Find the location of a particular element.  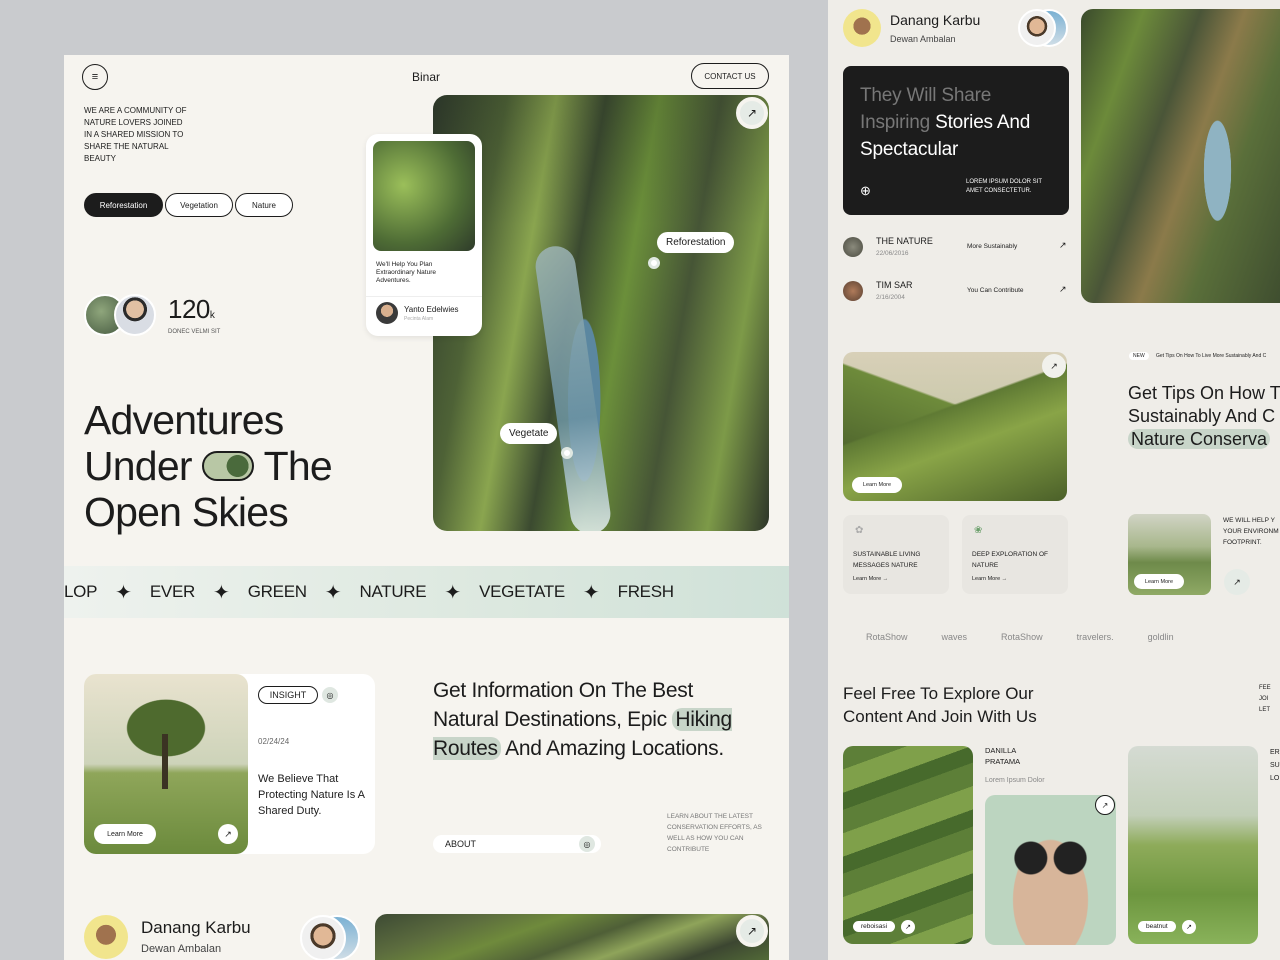

hotspot-vegetate: Vegetate is located at coordinates (529, 433).